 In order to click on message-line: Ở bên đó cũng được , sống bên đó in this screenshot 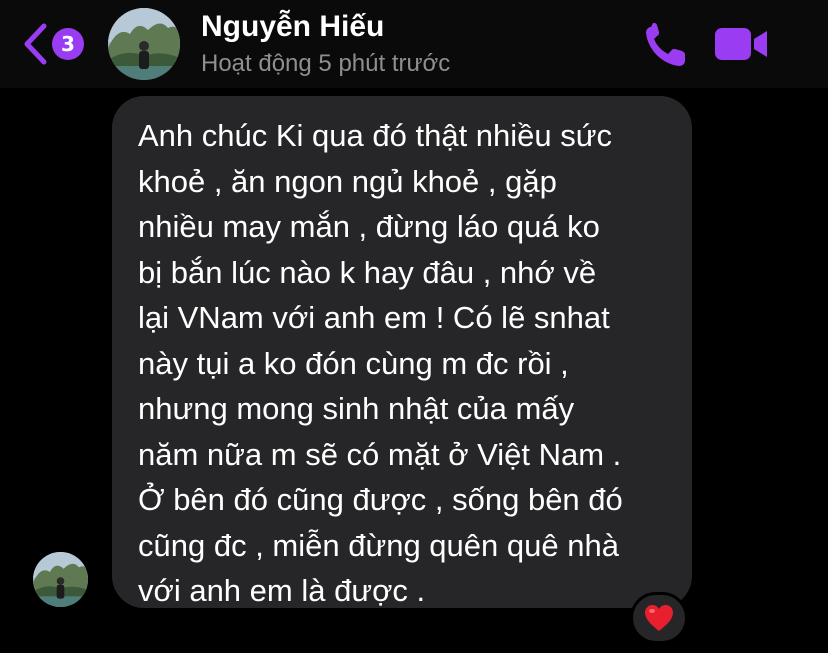, I will do `click(380, 499)`.